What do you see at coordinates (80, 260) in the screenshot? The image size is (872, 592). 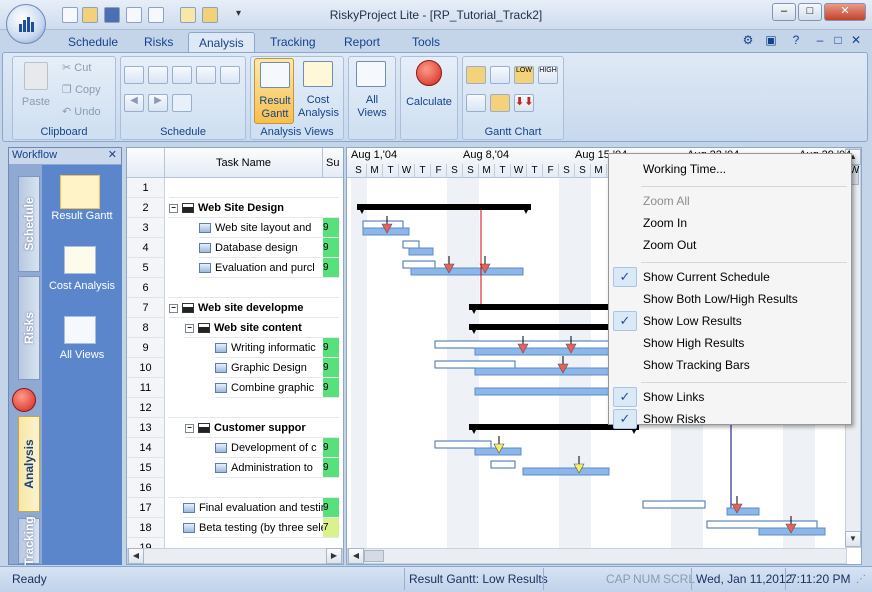 I see `workflow-cost-analysis-icon` at bounding box center [80, 260].